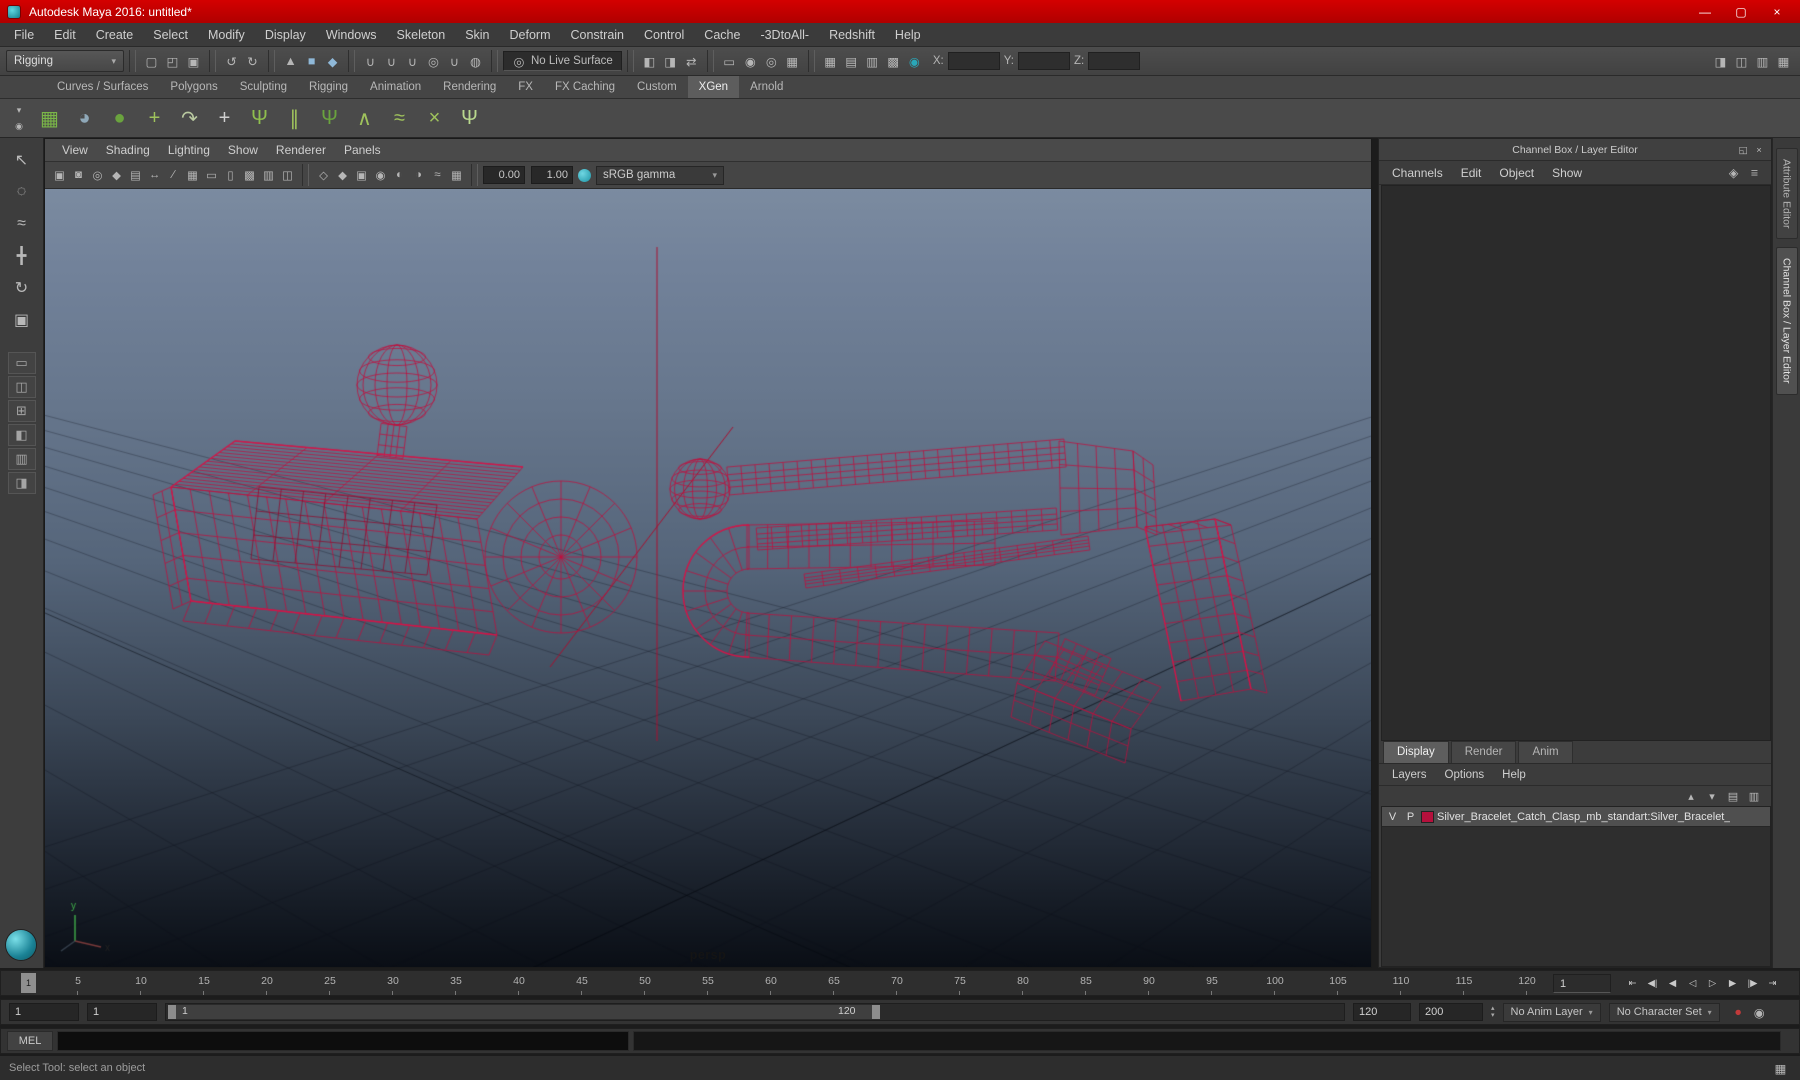 The width and height of the screenshot is (1800, 1080). I want to click on layer-editor-tab: Render, so click(1483, 752).